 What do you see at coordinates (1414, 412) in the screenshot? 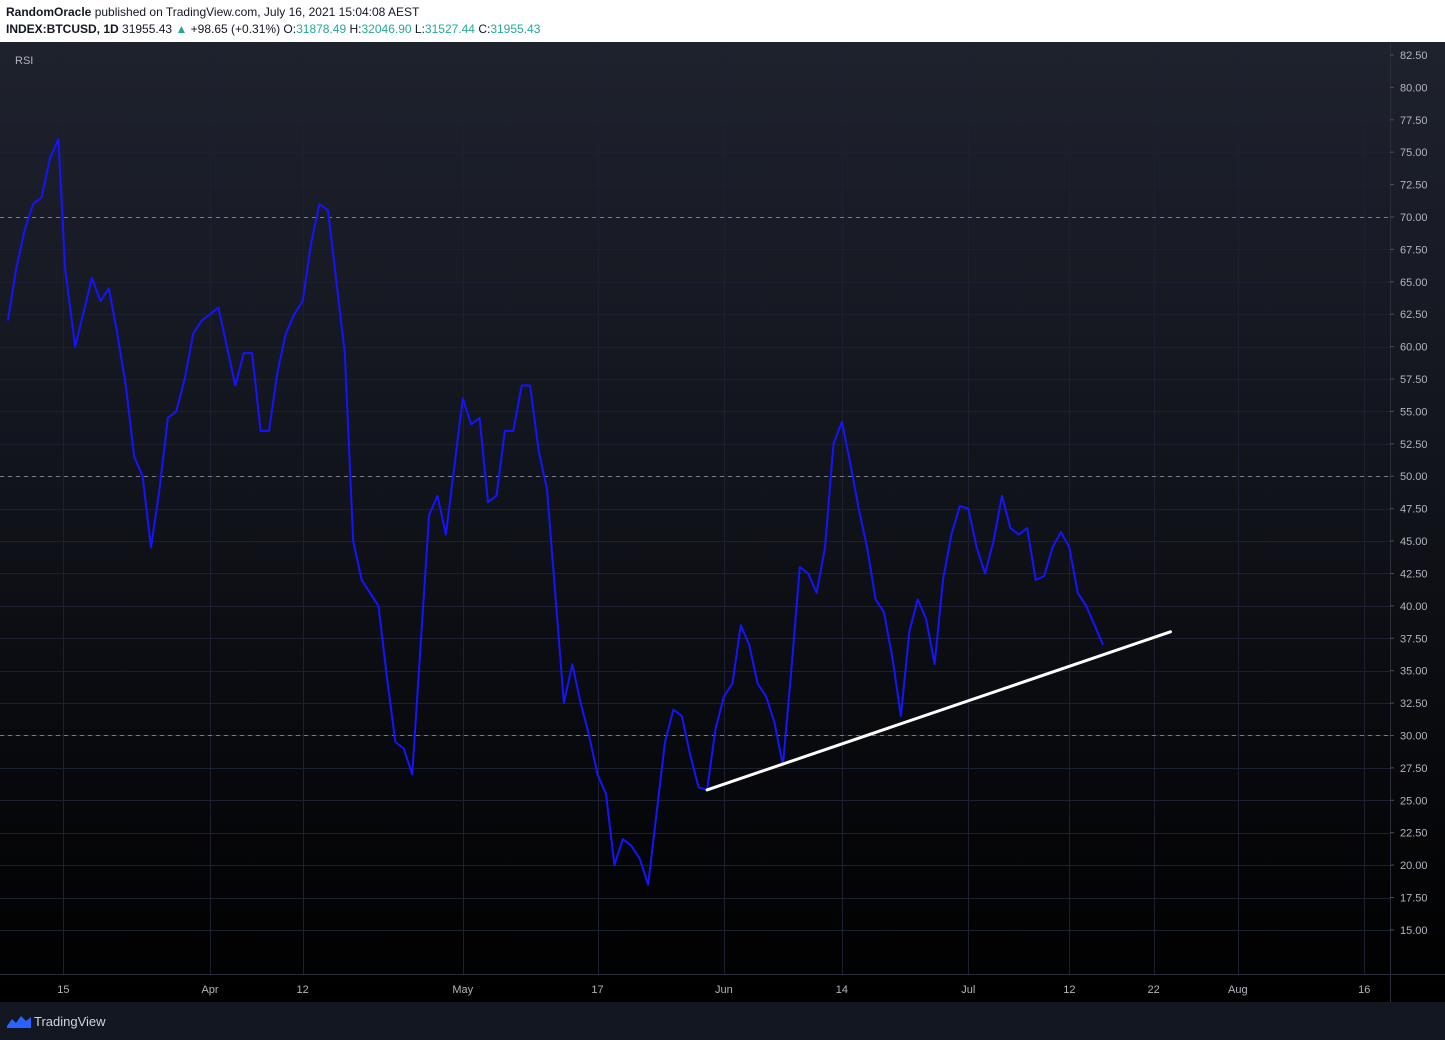
I see `y-tick-label: 55.00` at bounding box center [1414, 412].